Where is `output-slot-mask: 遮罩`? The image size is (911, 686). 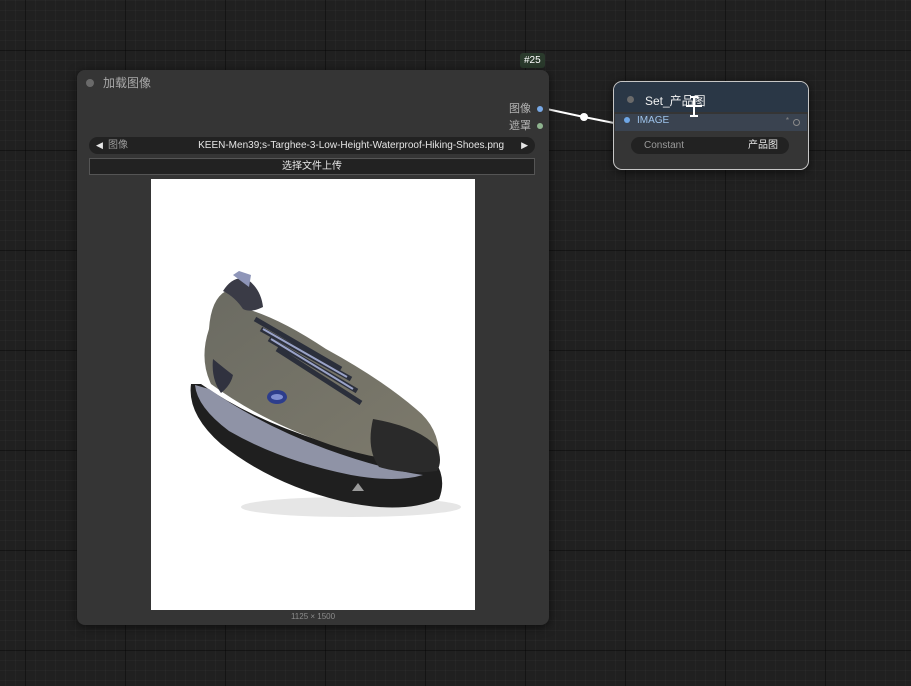 output-slot-mask: 遮罩 is located at coordinates (526, 126).